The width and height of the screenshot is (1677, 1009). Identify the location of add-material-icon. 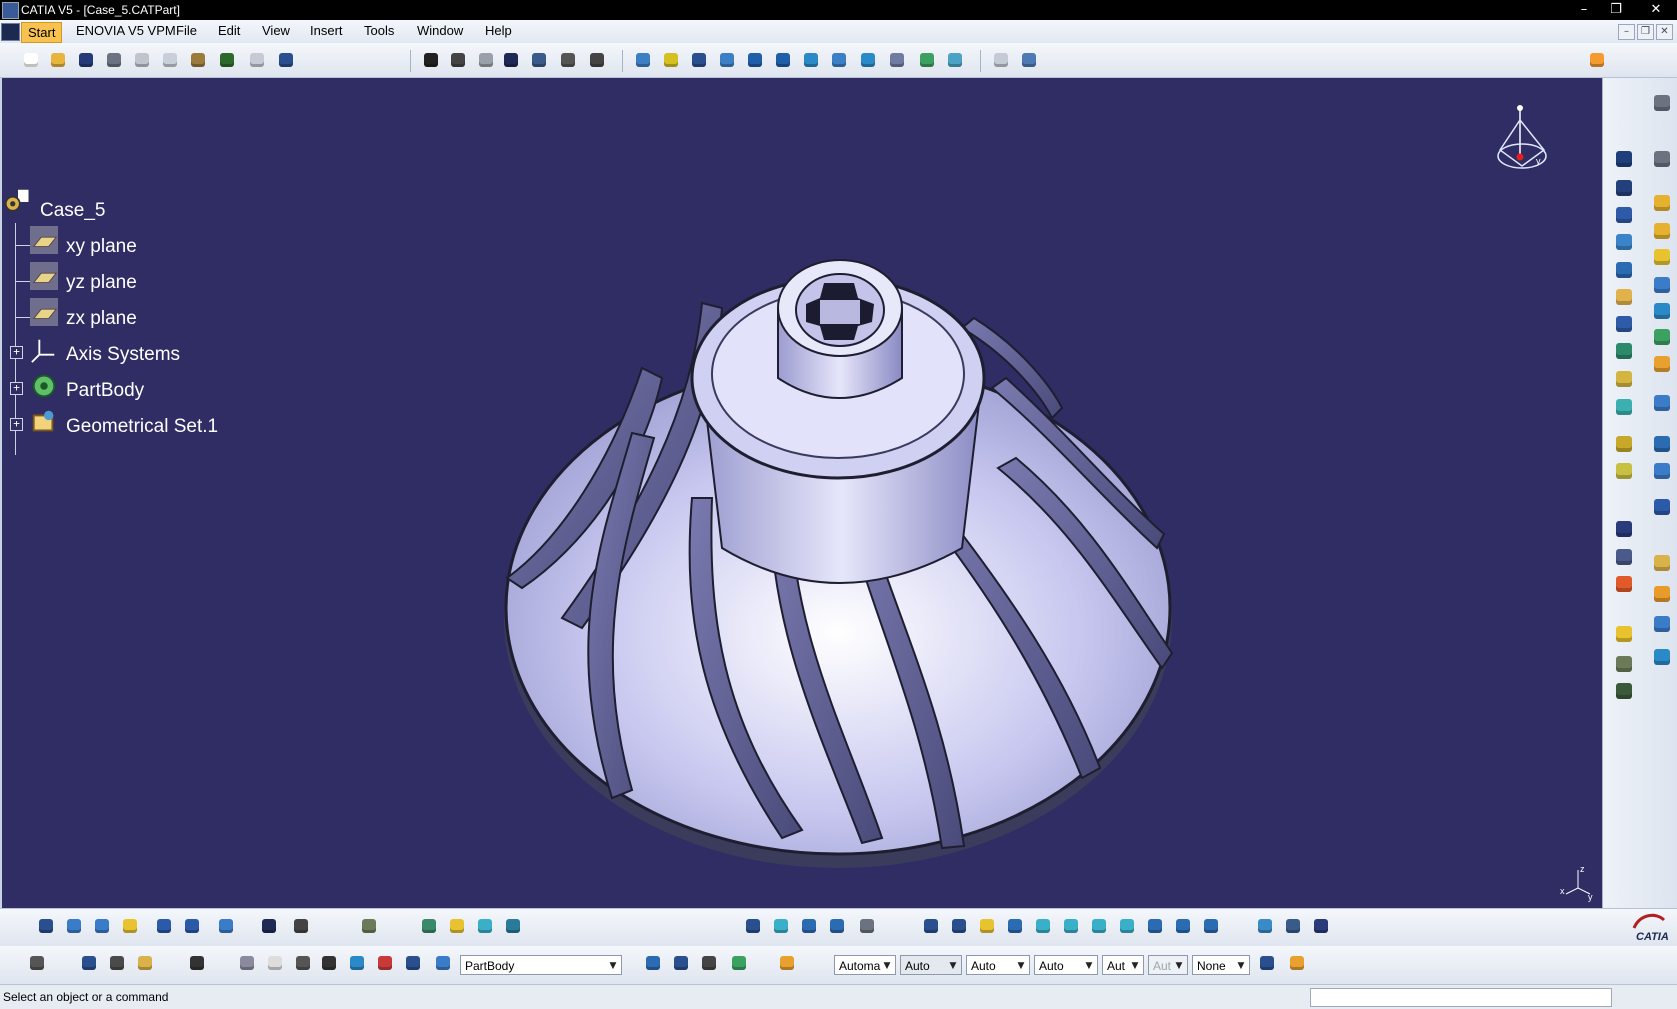
(1624, 634).